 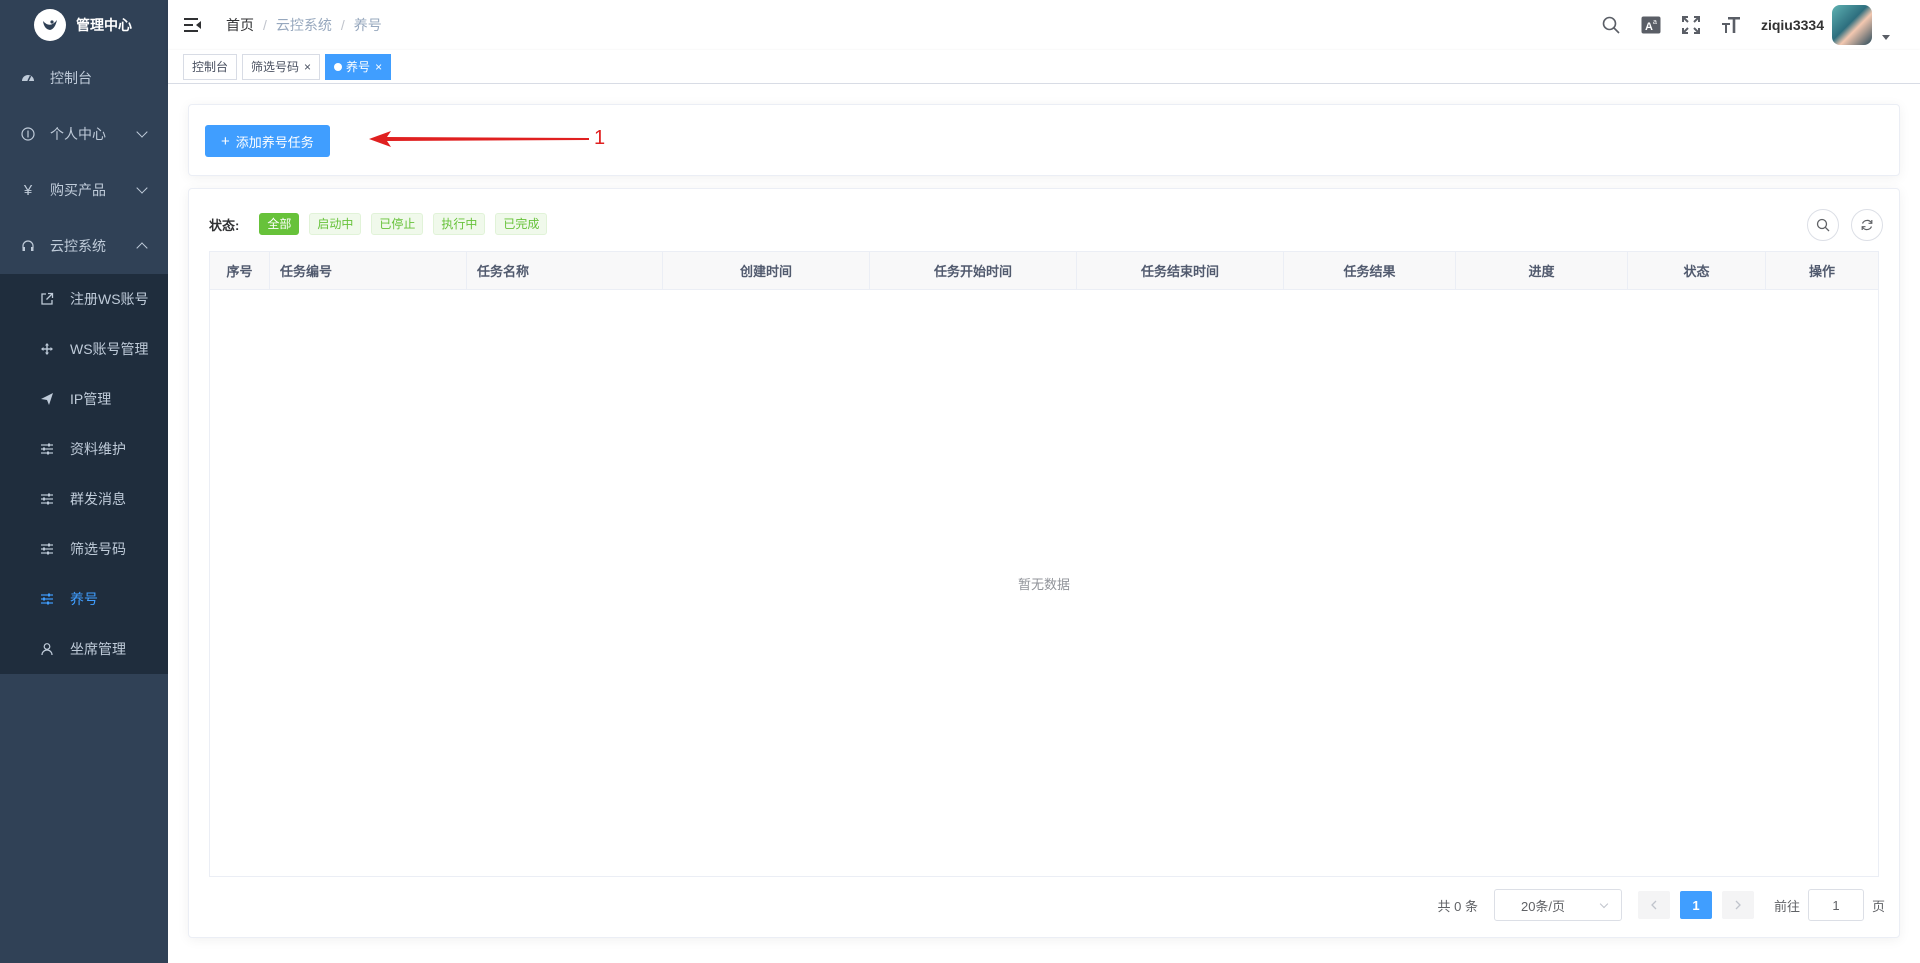 I want to click on fullscreen-icon, so click(x=1690, y=25).